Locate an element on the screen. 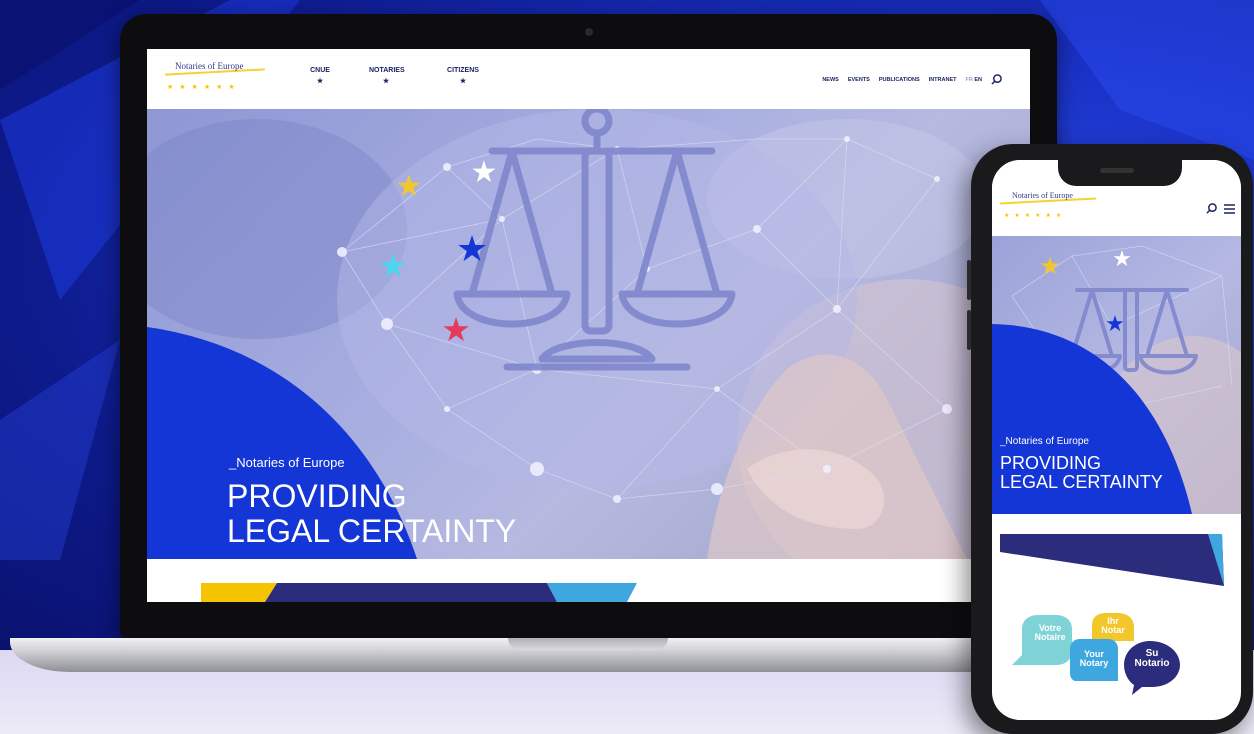  nav-item-cnue: CNUE ★ is located at coordinates (320, 76).